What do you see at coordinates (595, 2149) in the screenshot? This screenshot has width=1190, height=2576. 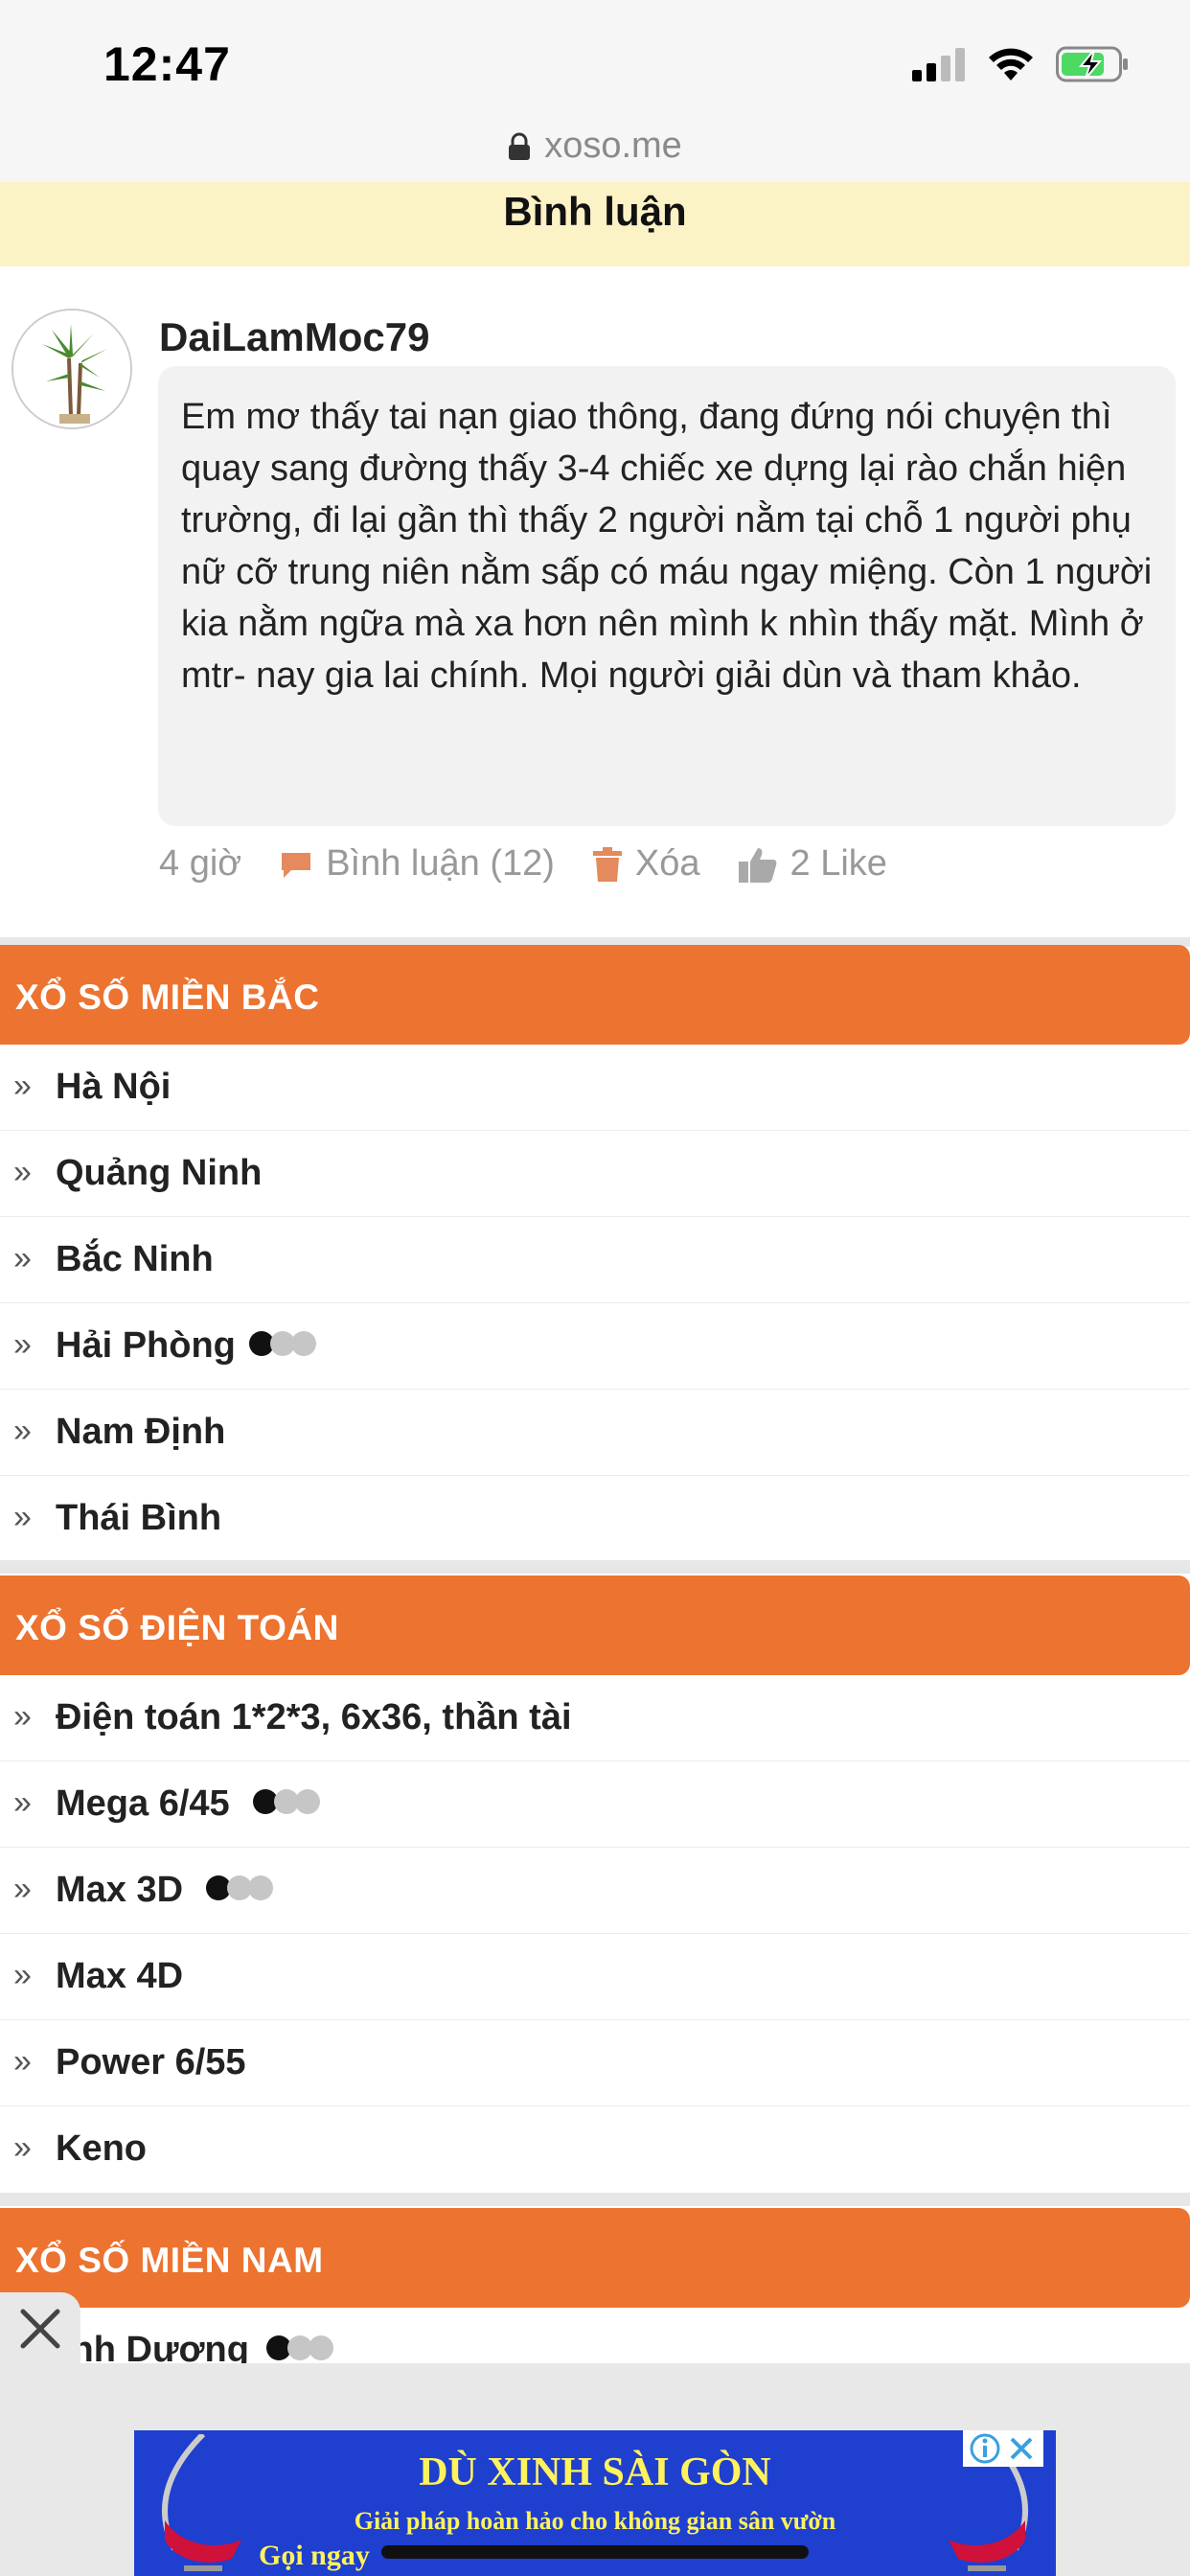 I see `list-item: » Keno` at bounding box center [595, 2149].